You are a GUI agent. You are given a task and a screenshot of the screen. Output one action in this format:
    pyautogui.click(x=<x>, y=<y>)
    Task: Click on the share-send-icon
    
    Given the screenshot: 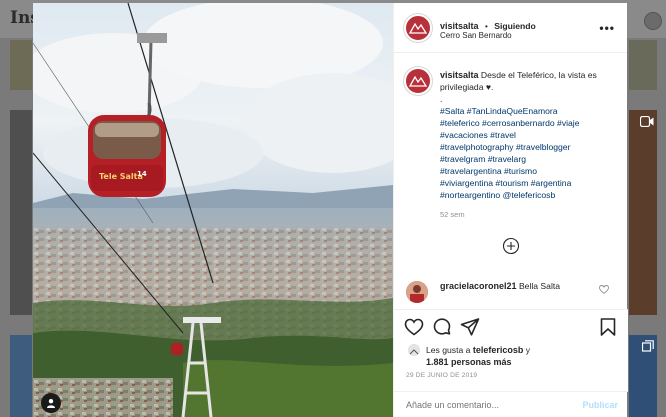 What is the action you would take?
    pyautogui.click(x=470, y=327)
    